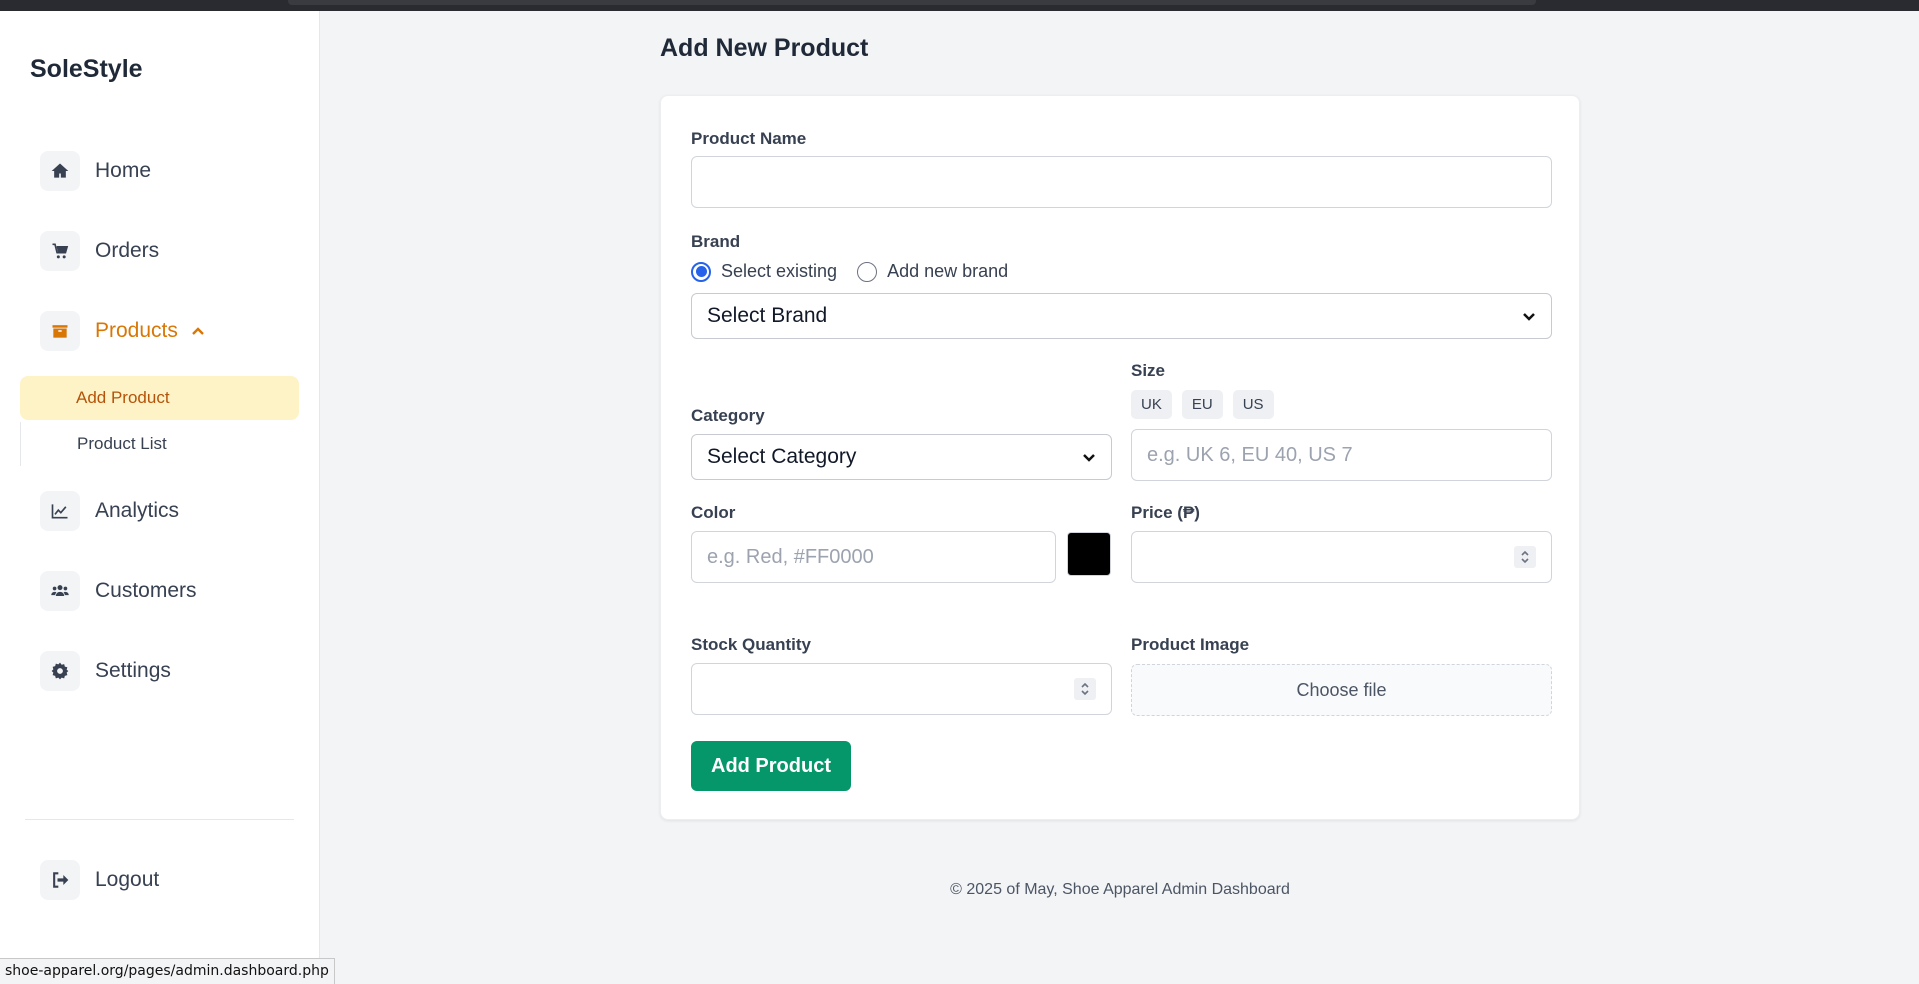  Describe the element at coordinates (60, 880) in the screenshot. I see `sign-out-icon` at that location.